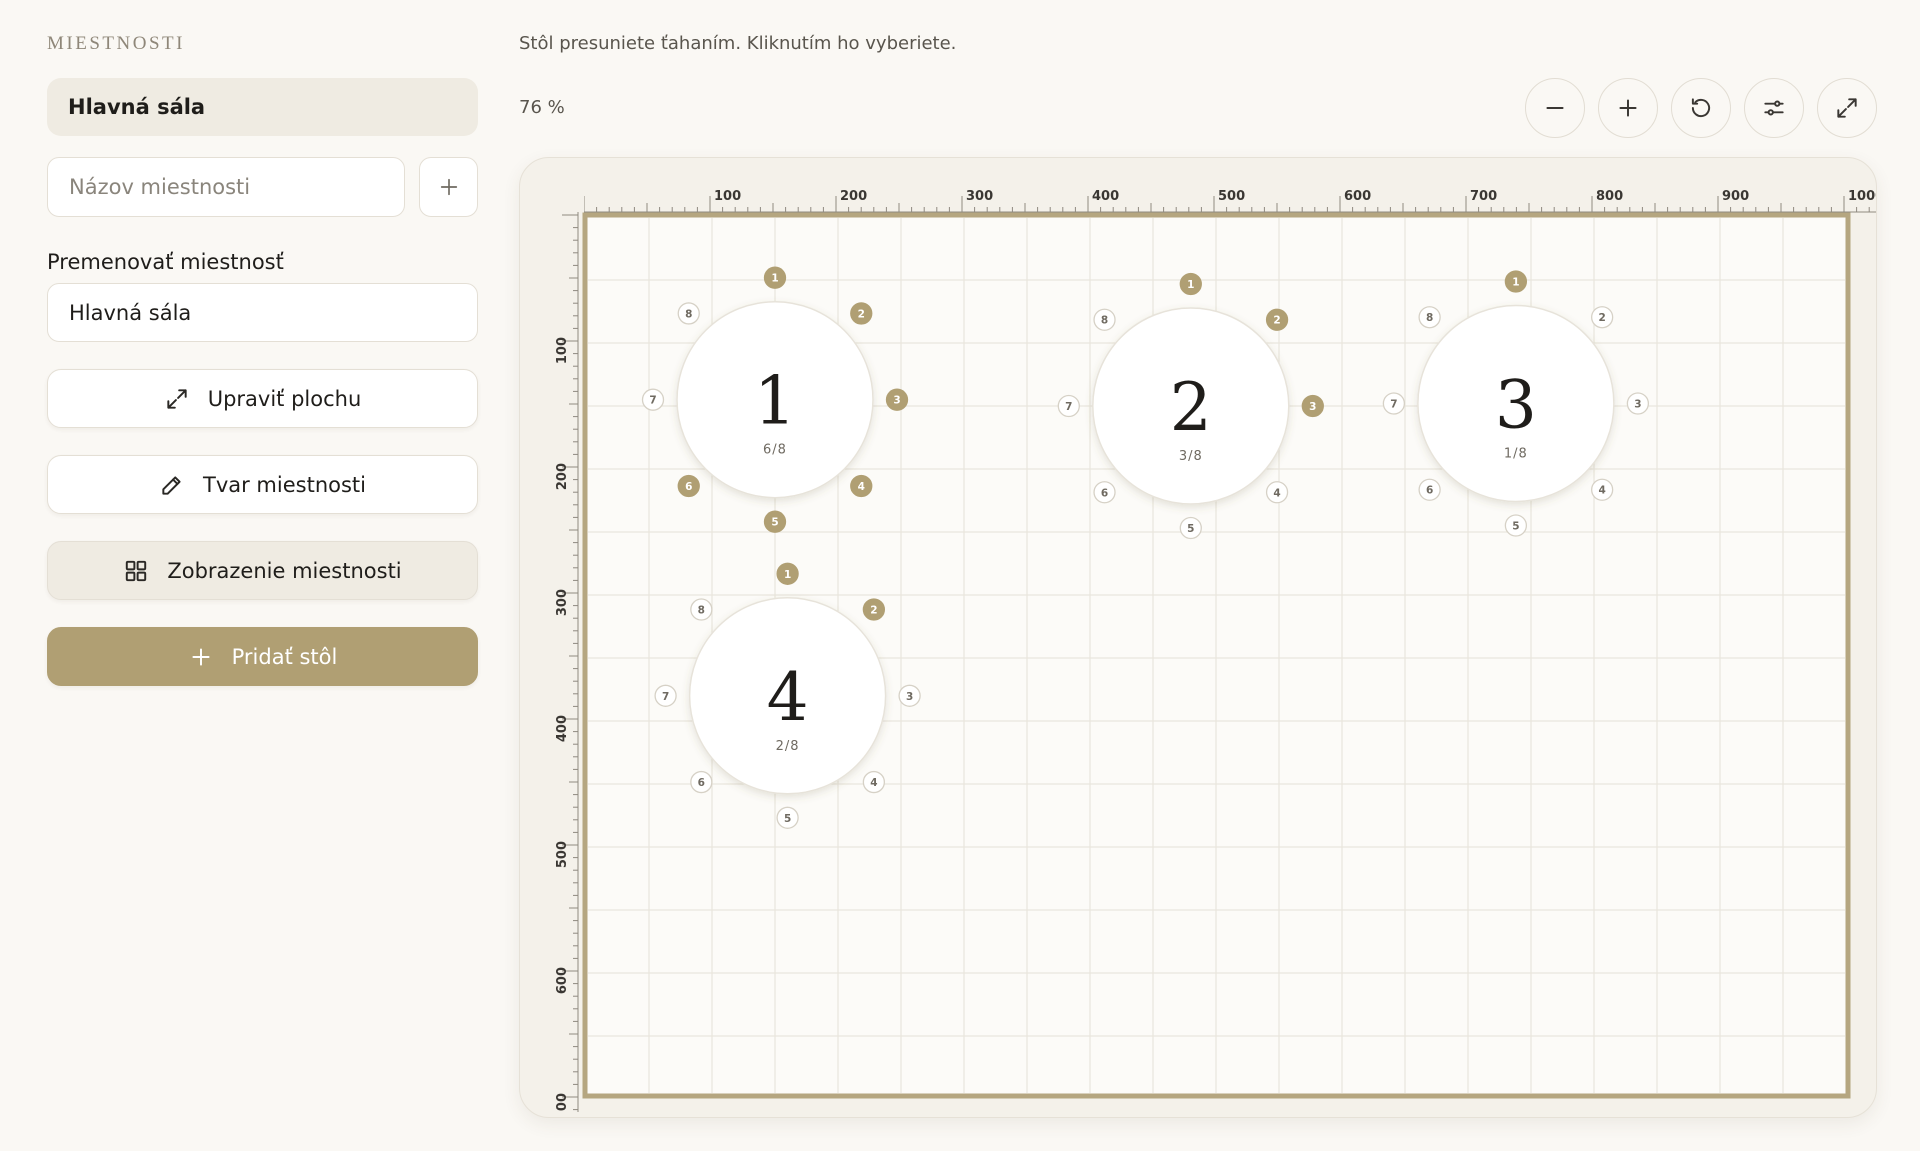 The height and width of the screenshot is (1151, 1920). I want to click on ruler-y-label: 100, so click(562, 350).